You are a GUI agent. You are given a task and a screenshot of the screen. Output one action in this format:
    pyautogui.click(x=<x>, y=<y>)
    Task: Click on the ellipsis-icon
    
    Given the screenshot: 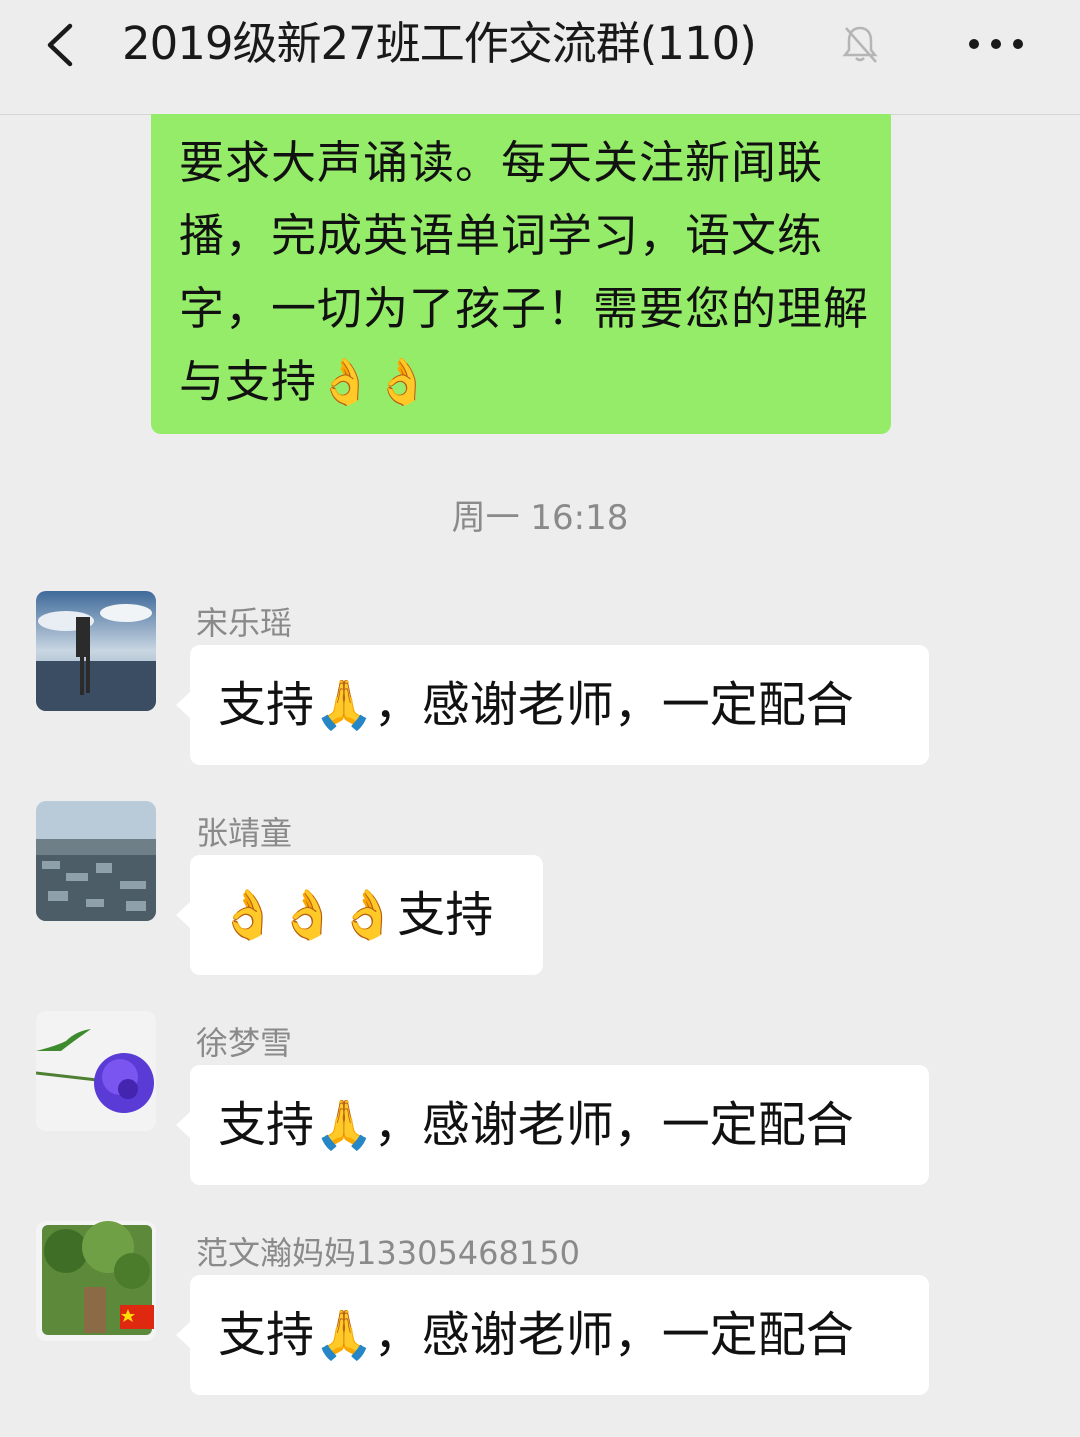 What is the action you would take?
    pyautogui.click(x=996, y=44)
    